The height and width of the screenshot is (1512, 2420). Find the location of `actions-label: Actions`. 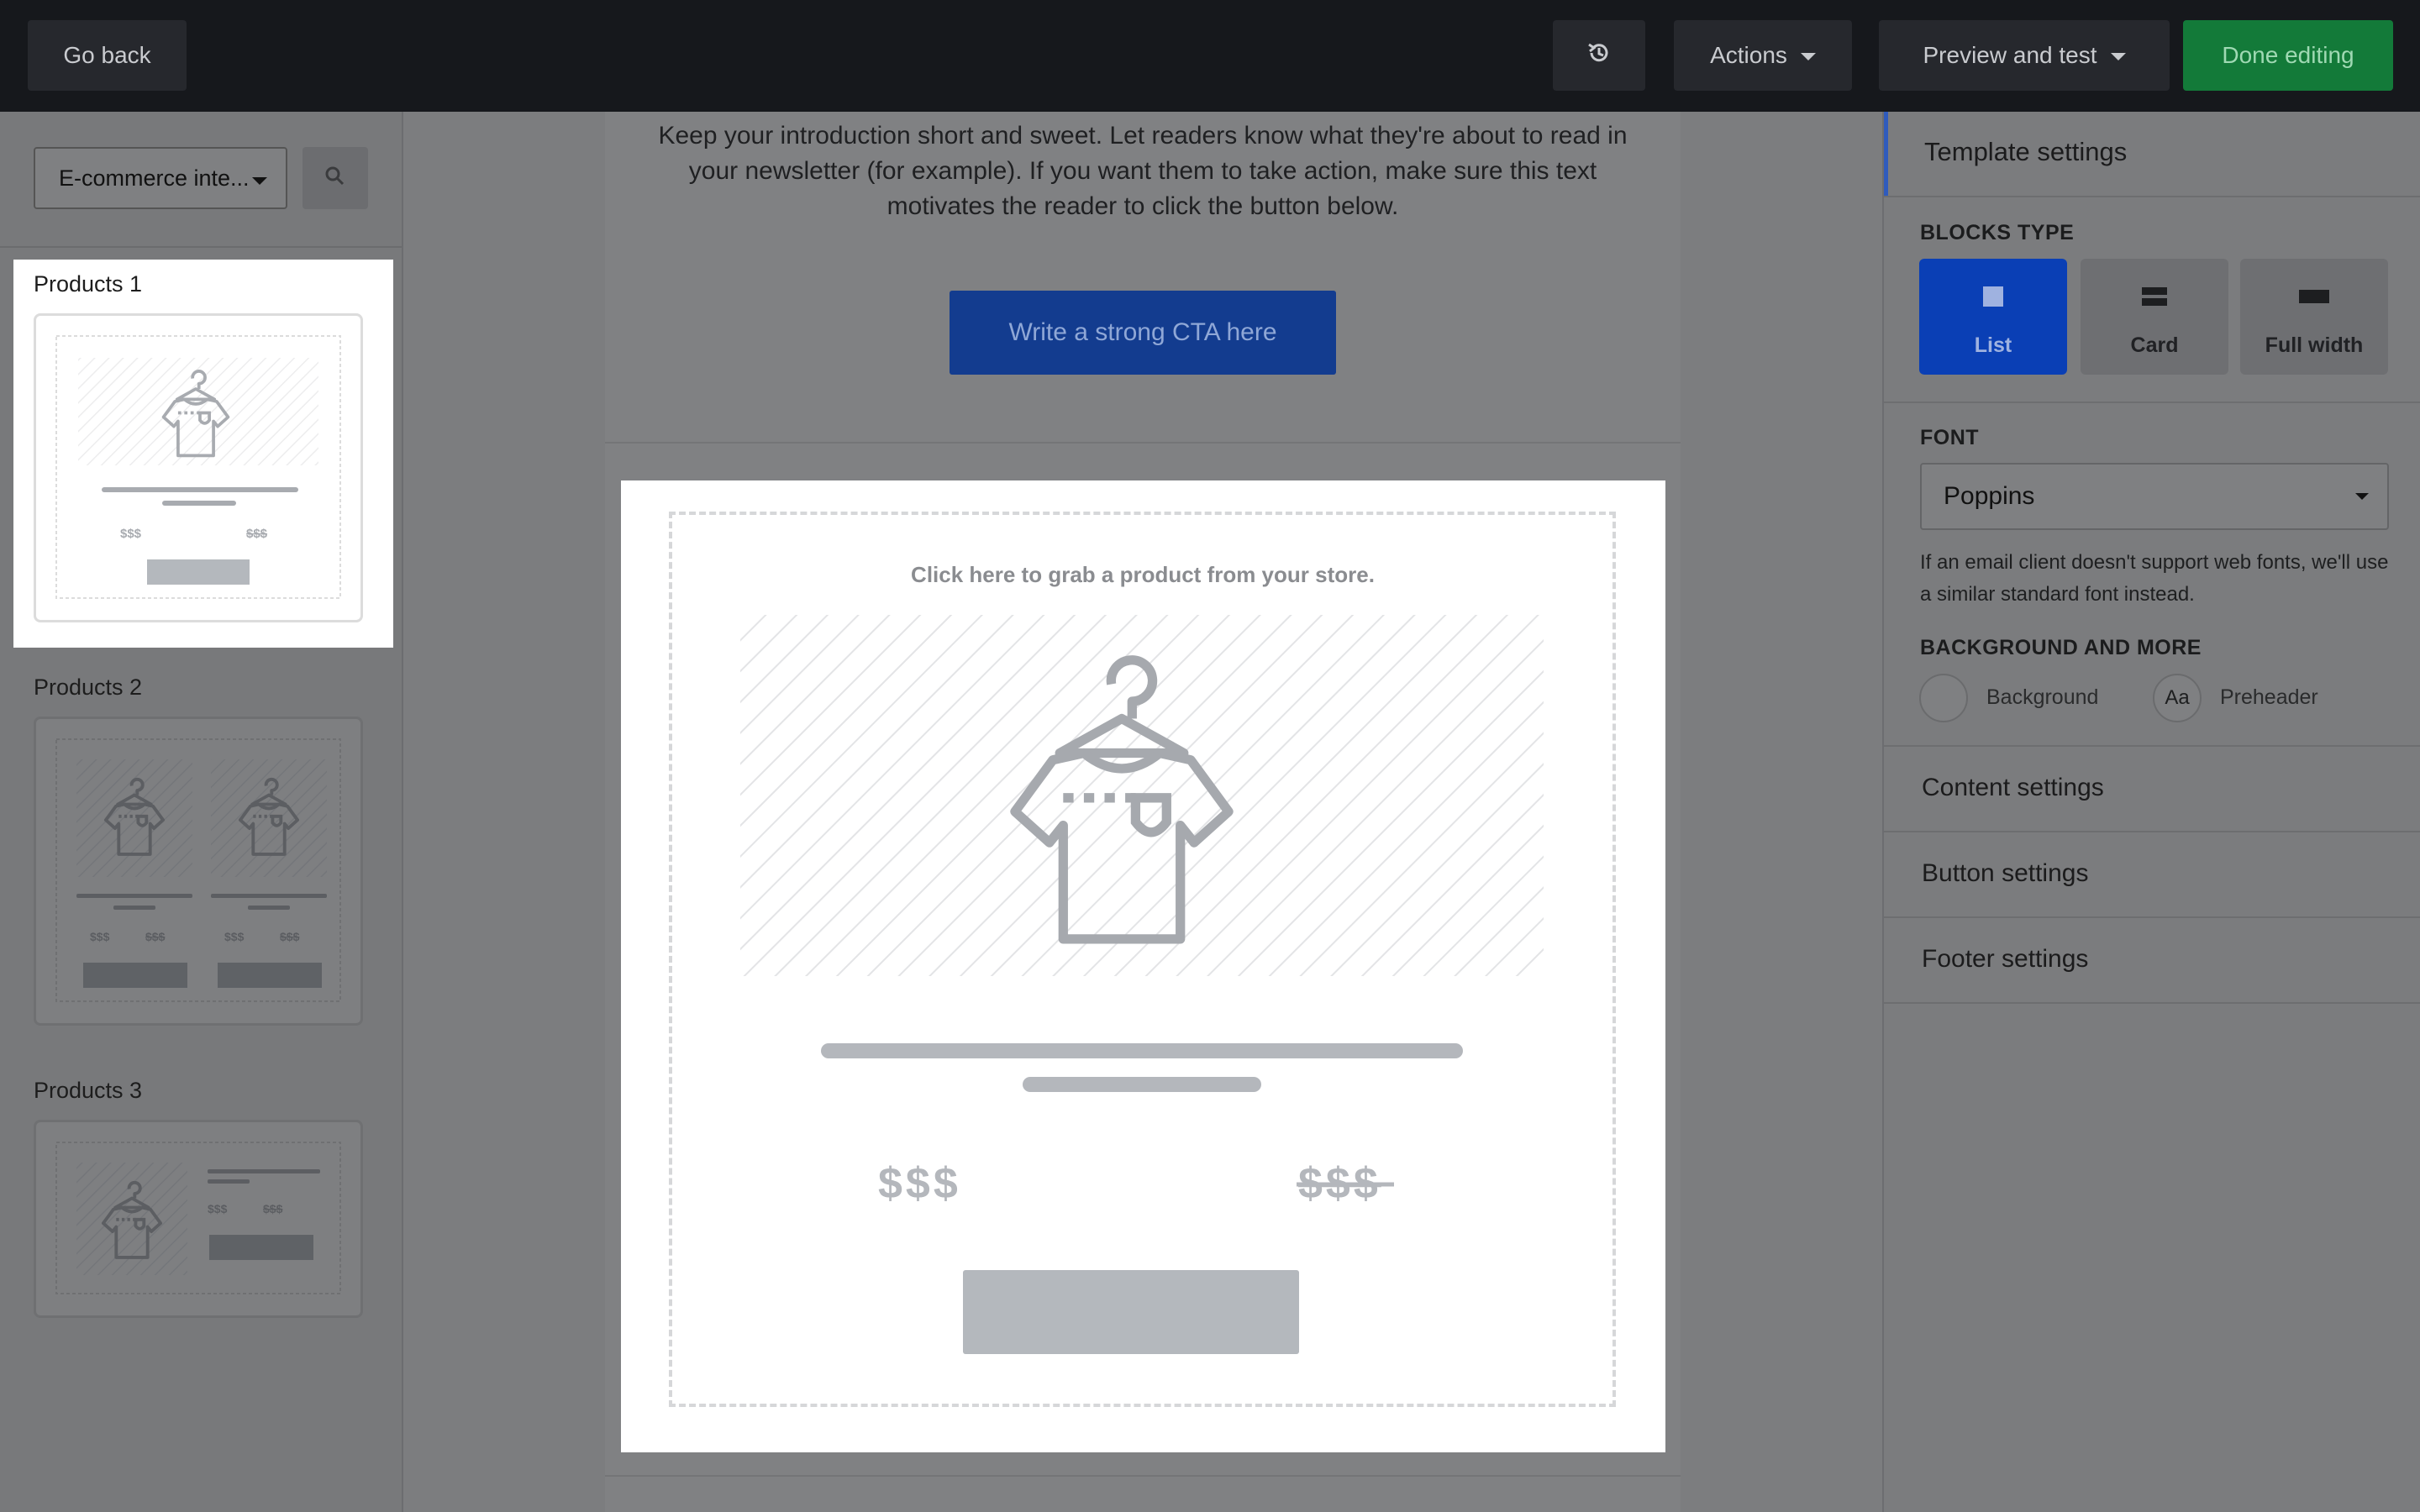

actions-label: Actions is located at coordinates (1748, 55).